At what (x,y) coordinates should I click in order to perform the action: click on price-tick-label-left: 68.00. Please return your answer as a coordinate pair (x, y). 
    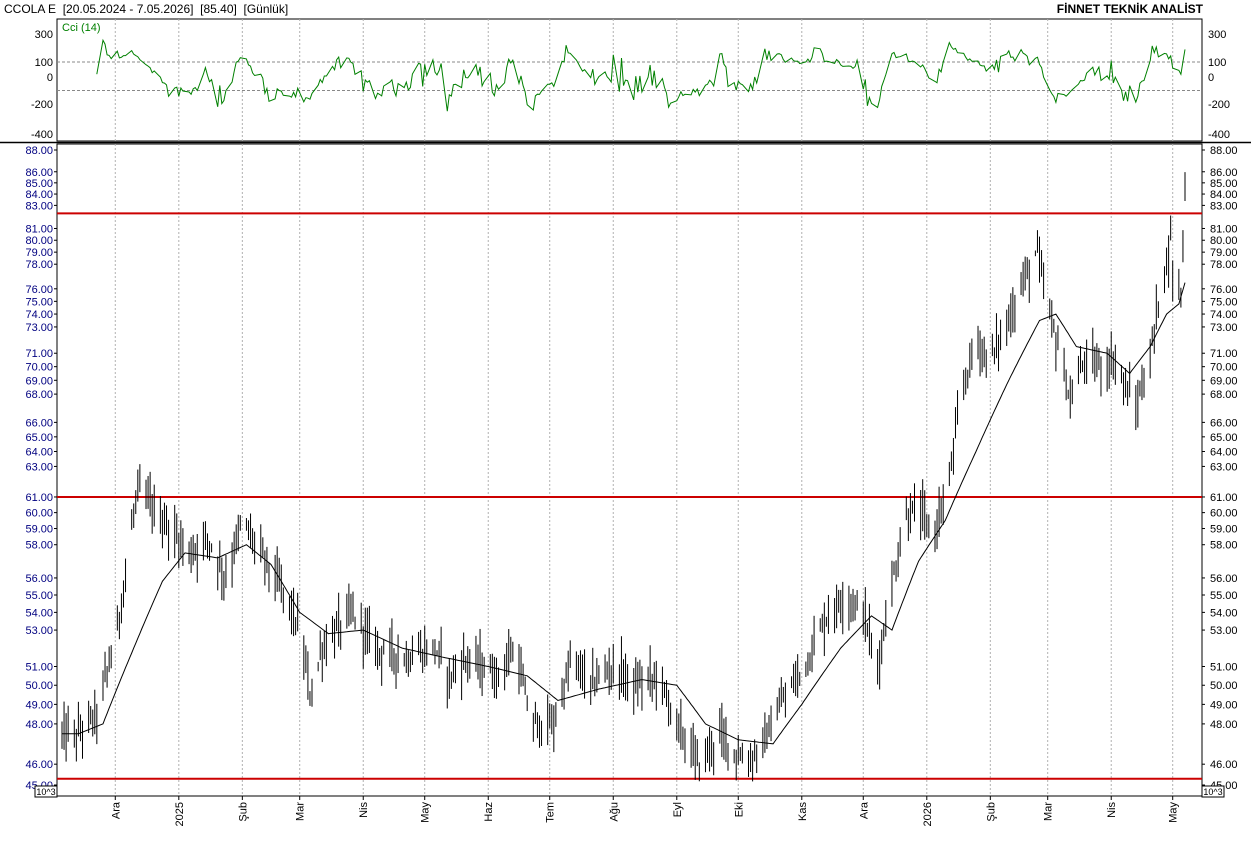
    Looking at the image, I should click on (39, 395).